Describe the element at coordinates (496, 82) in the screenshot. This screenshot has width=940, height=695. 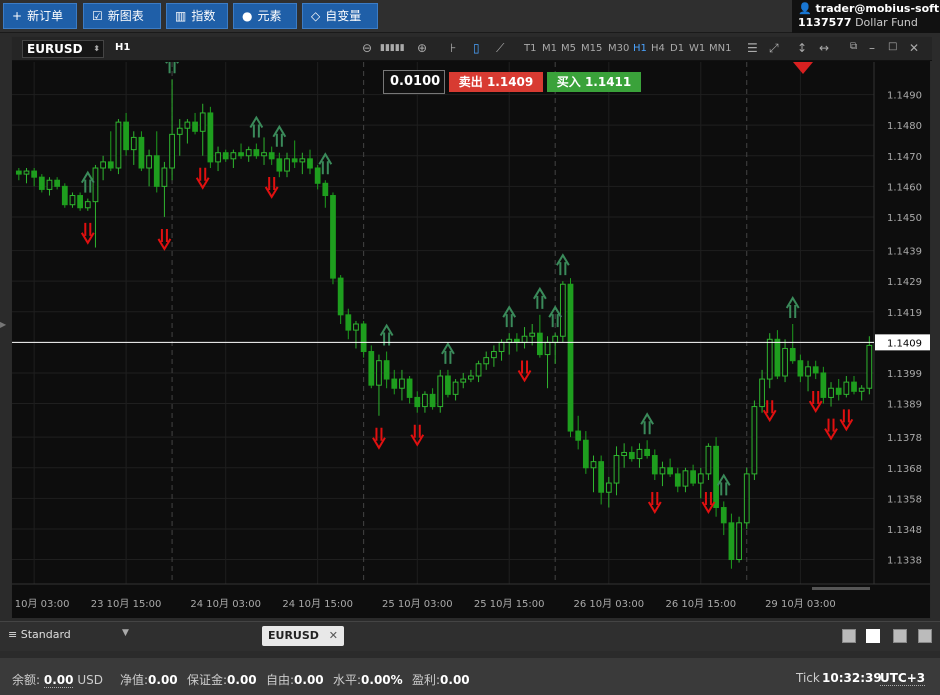
I see `sell-button: 卖出 1.1409` at that location.